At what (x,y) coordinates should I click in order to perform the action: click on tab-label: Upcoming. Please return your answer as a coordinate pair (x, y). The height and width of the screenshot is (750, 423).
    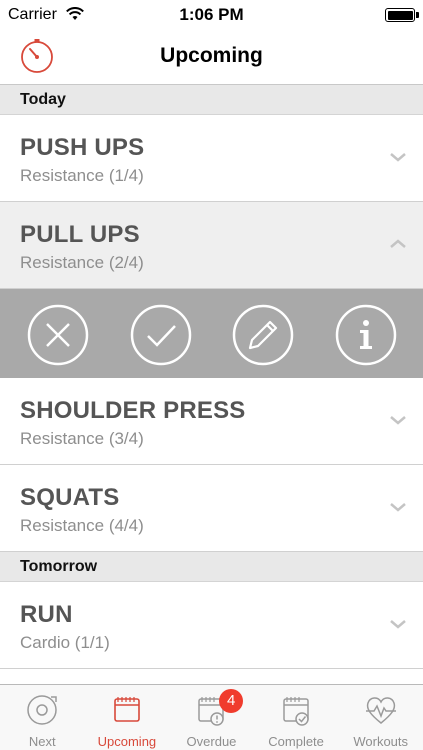
    Looking at the image, I should click on (127, 741).